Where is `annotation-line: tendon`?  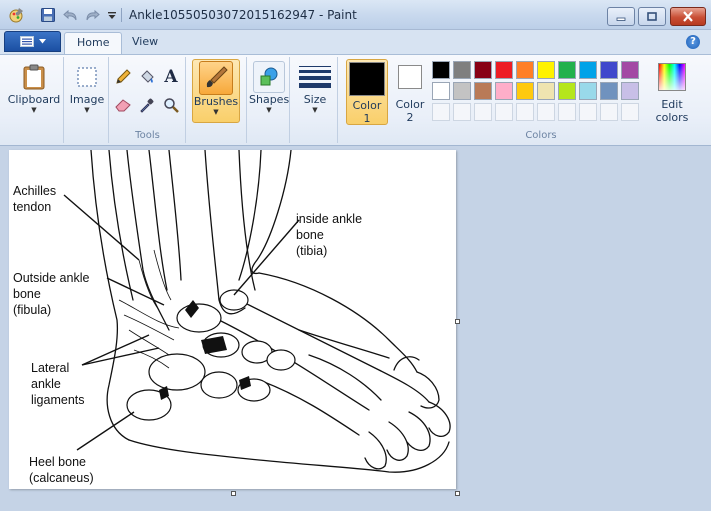 annotation-line: tendon is located at coordinates (32, 207).